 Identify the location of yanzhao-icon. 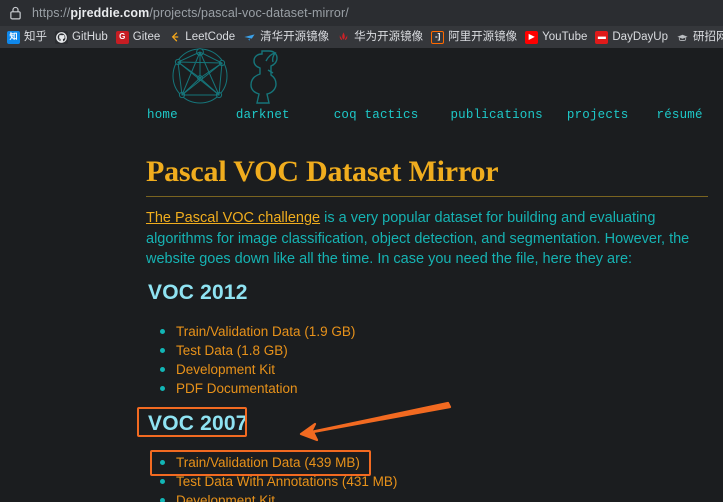
(682, 37).